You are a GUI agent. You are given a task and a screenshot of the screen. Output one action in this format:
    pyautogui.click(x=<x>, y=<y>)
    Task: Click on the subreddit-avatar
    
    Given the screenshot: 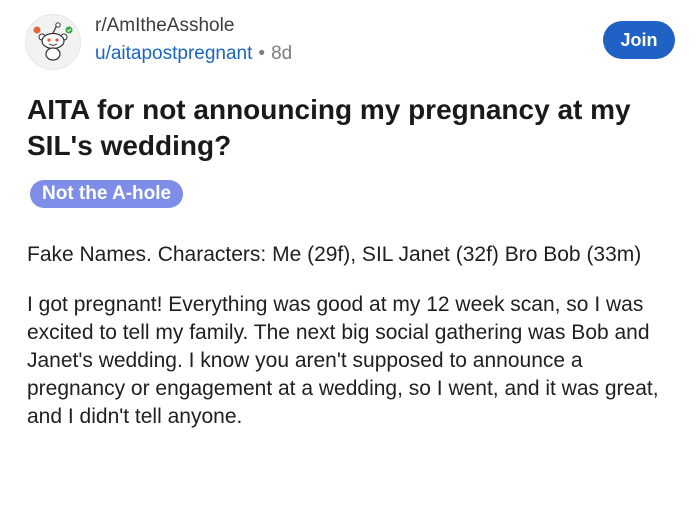 What is the action you would take?
    pyautogui.click(x=53, y=42)
    